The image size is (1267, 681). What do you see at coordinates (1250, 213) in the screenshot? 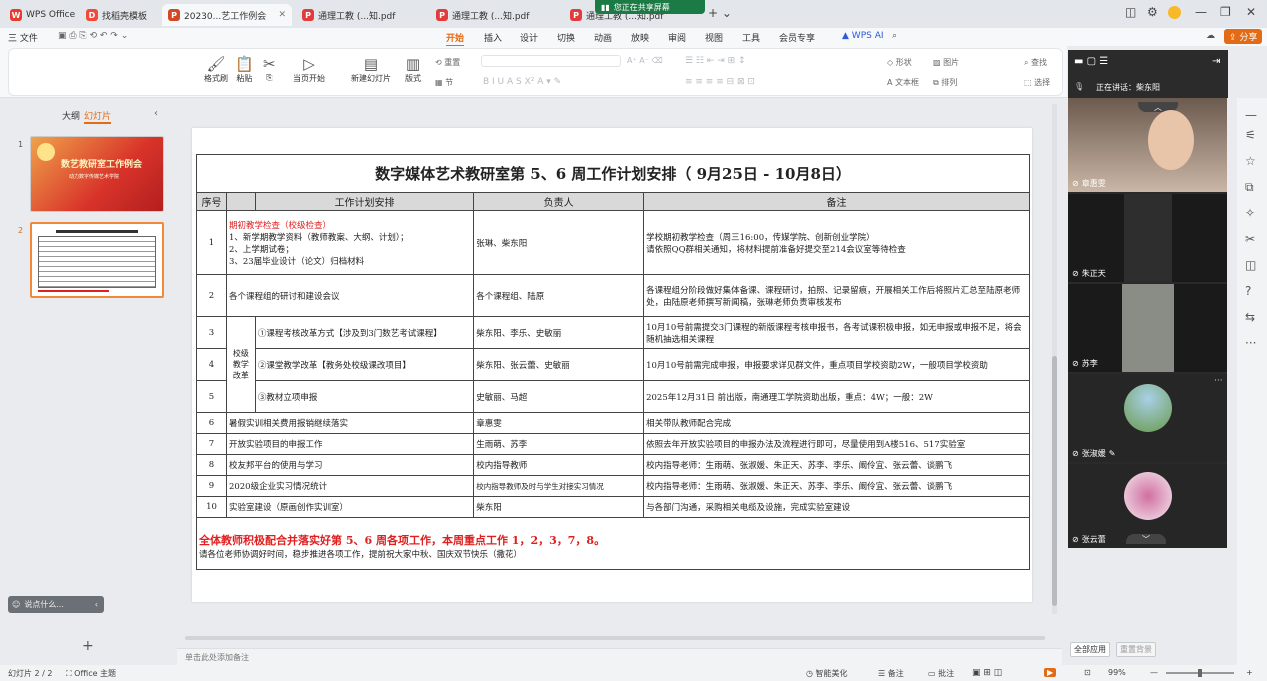
I see `animation-icon: ✧` at bounding box center [1250, 213].